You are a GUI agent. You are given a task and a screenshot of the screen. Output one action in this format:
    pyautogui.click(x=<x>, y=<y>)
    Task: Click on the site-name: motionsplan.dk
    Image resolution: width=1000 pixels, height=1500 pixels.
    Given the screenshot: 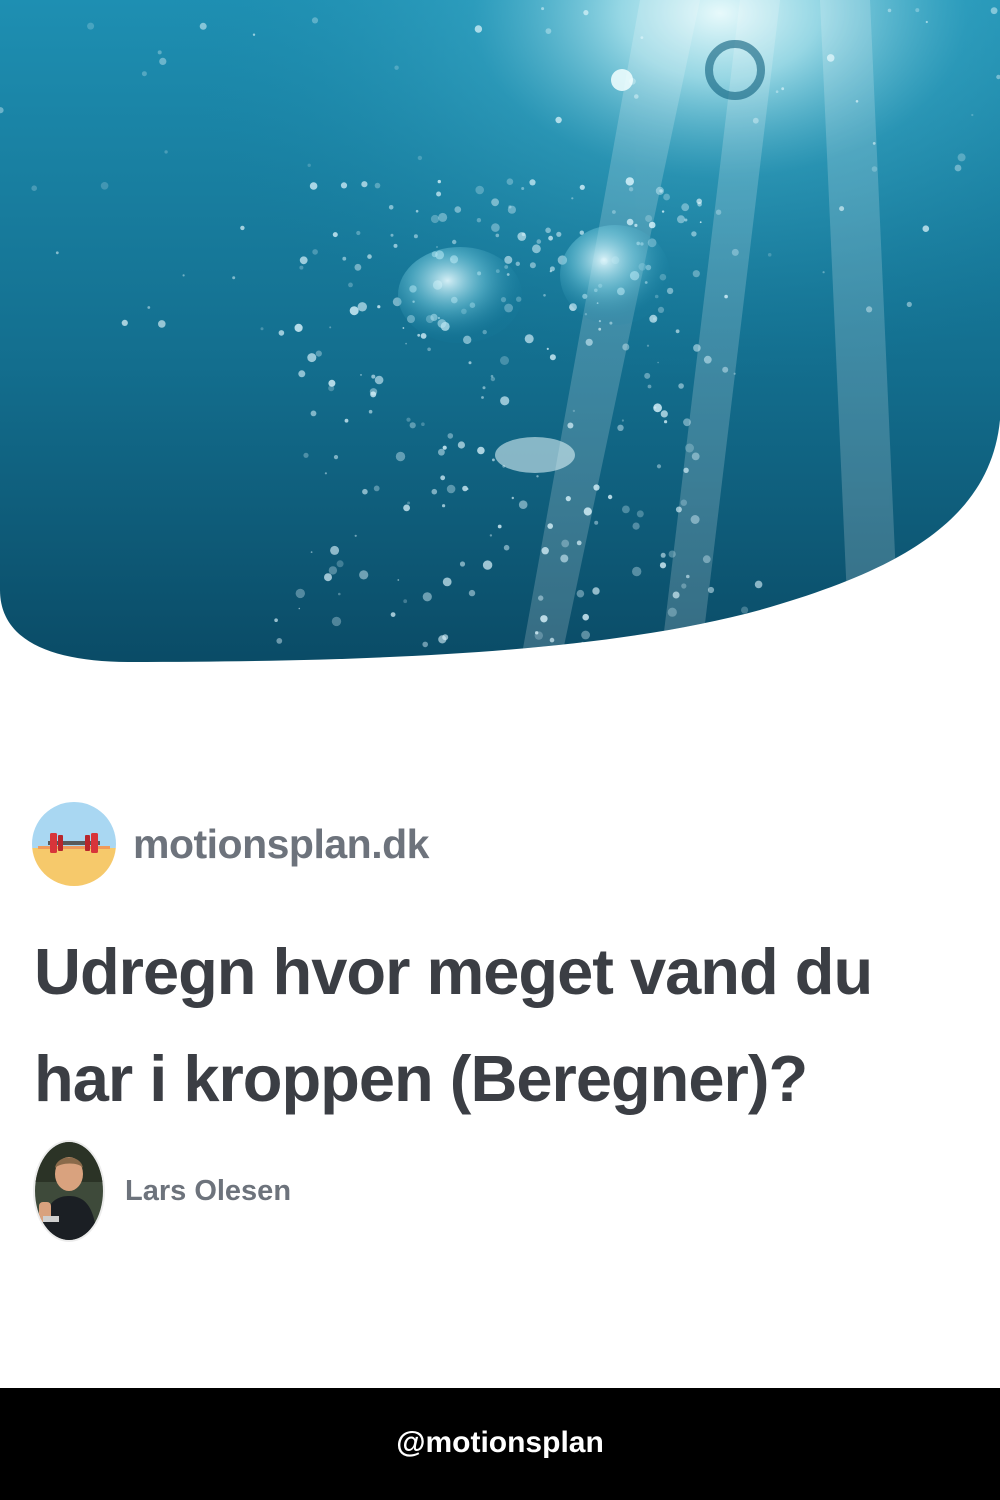 What is the action you would take?
    pyautogui.click(x=281, y=844)
    